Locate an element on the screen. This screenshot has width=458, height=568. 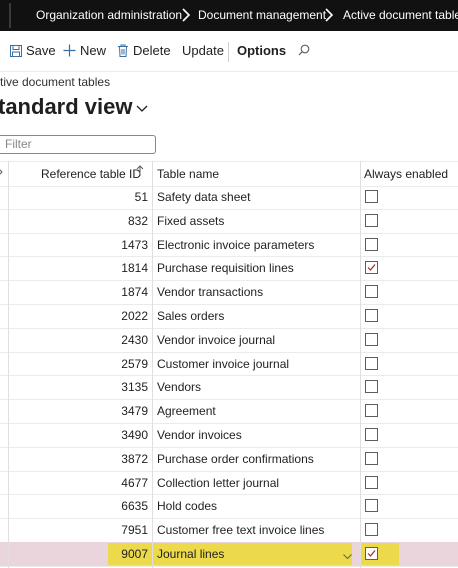
table-row: 2430 Vendor invoice journal is located at coordinates (229, 340).